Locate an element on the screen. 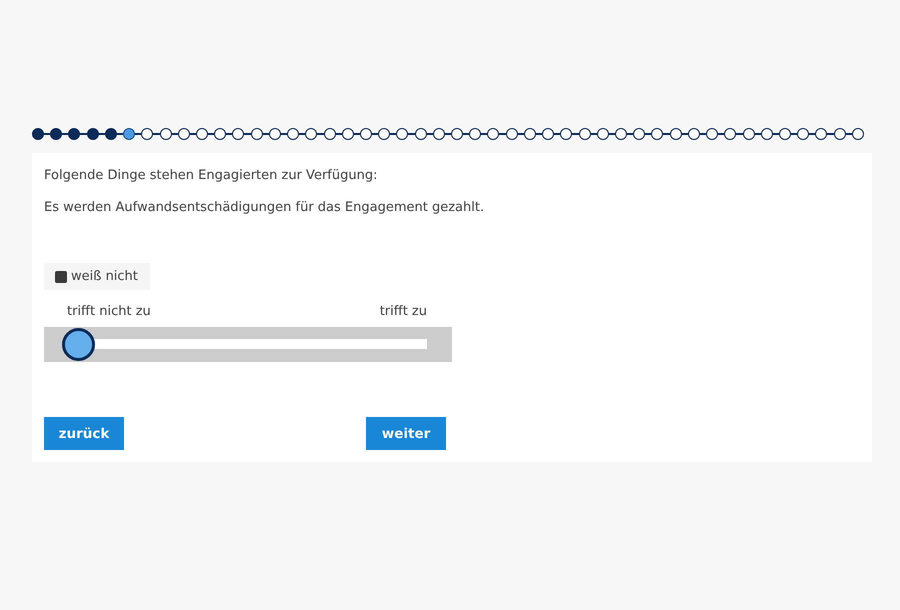  dont-know-checkbox: weiß nicht is located at coordinates (97, 276).